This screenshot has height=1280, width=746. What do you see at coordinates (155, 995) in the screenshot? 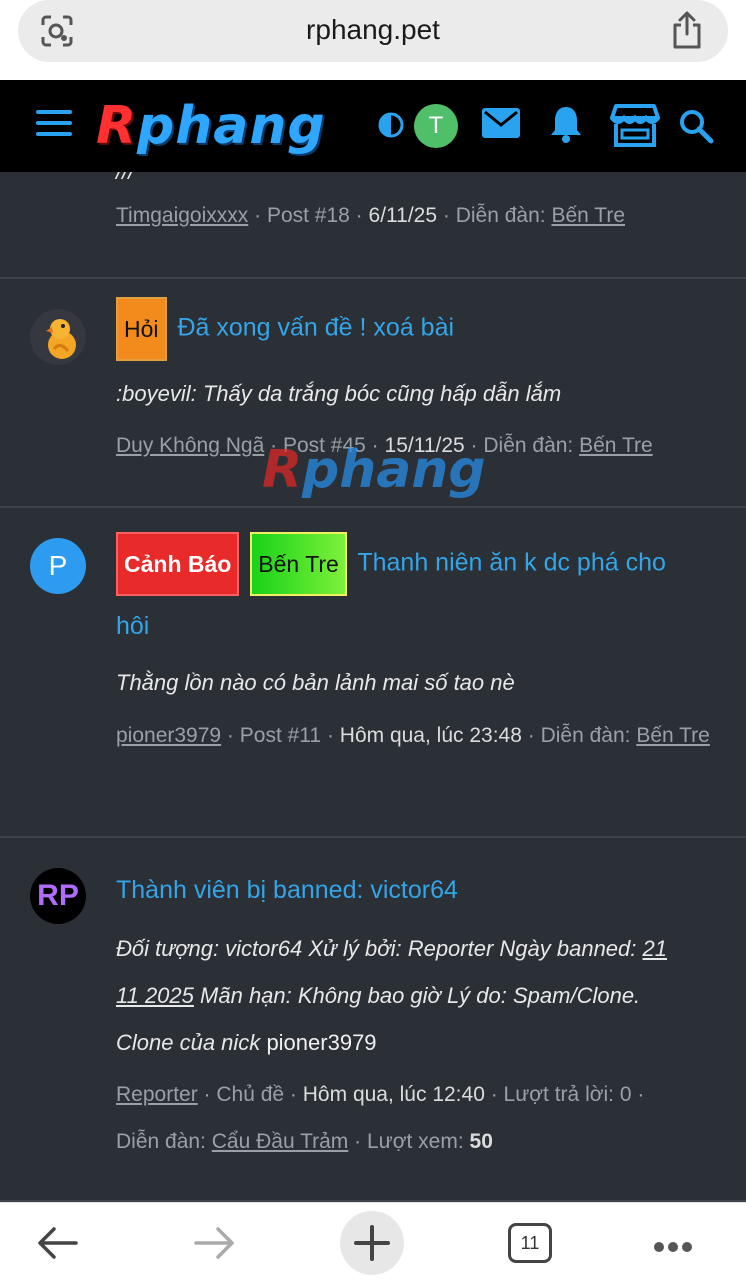
I see `date-link: 11 2025` at bounding box center [155, 995].